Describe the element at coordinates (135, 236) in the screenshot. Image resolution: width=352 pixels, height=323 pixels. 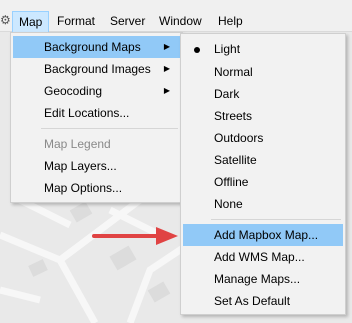
I see `red-arrow-icon` at that location.